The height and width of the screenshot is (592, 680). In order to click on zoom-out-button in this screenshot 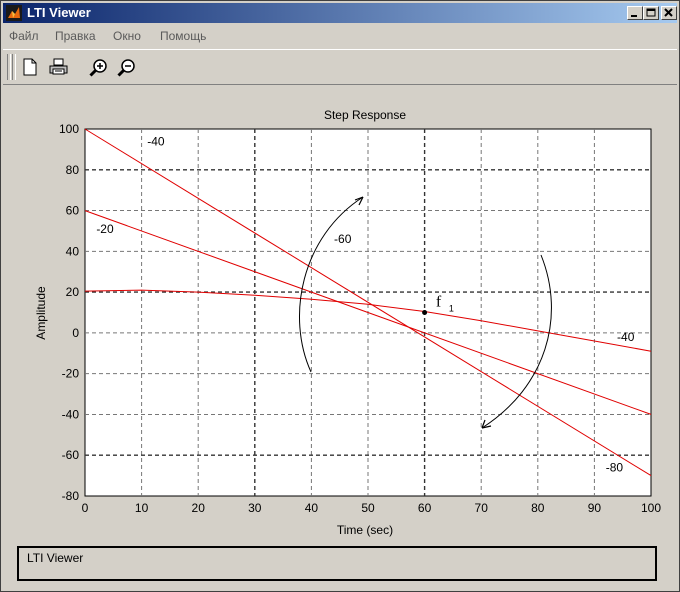, I will do `click(126, 67)`.